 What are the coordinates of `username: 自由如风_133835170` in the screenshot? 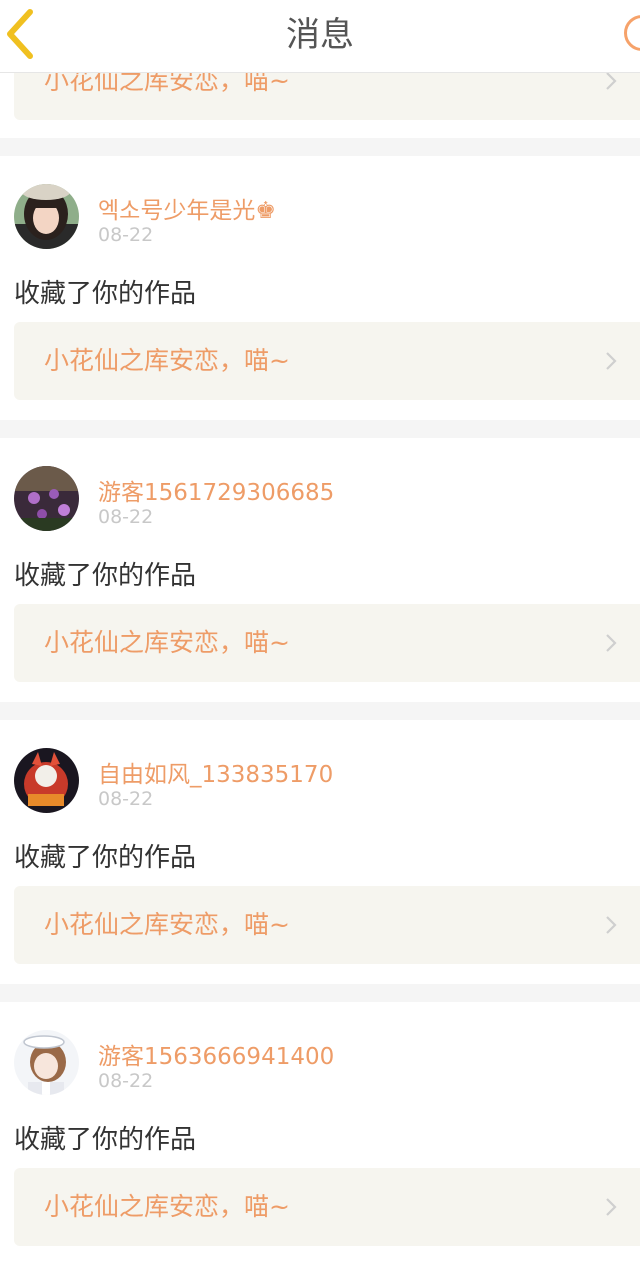 It's located at (215, 772).